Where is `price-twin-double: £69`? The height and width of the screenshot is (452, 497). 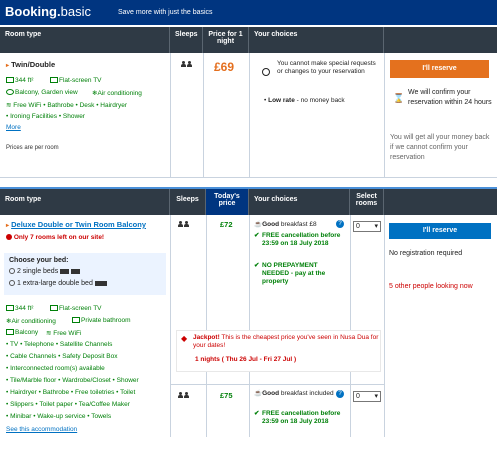
price-twin-double: £69 is located at coordinates (224, 67).